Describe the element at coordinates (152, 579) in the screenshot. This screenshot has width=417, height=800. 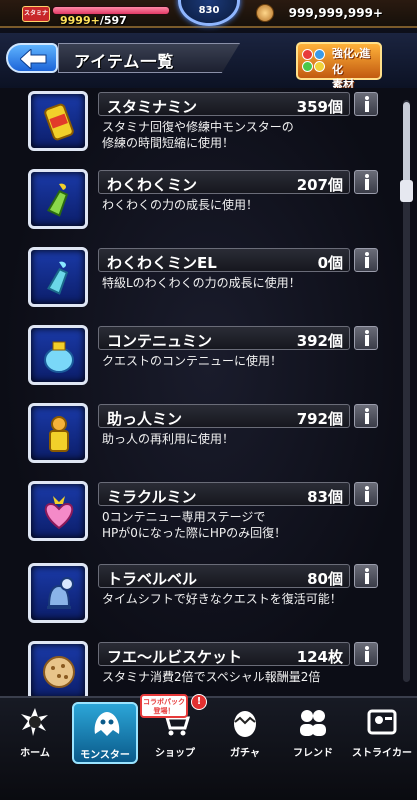
I see `item-name: トラベルベル` at that location.